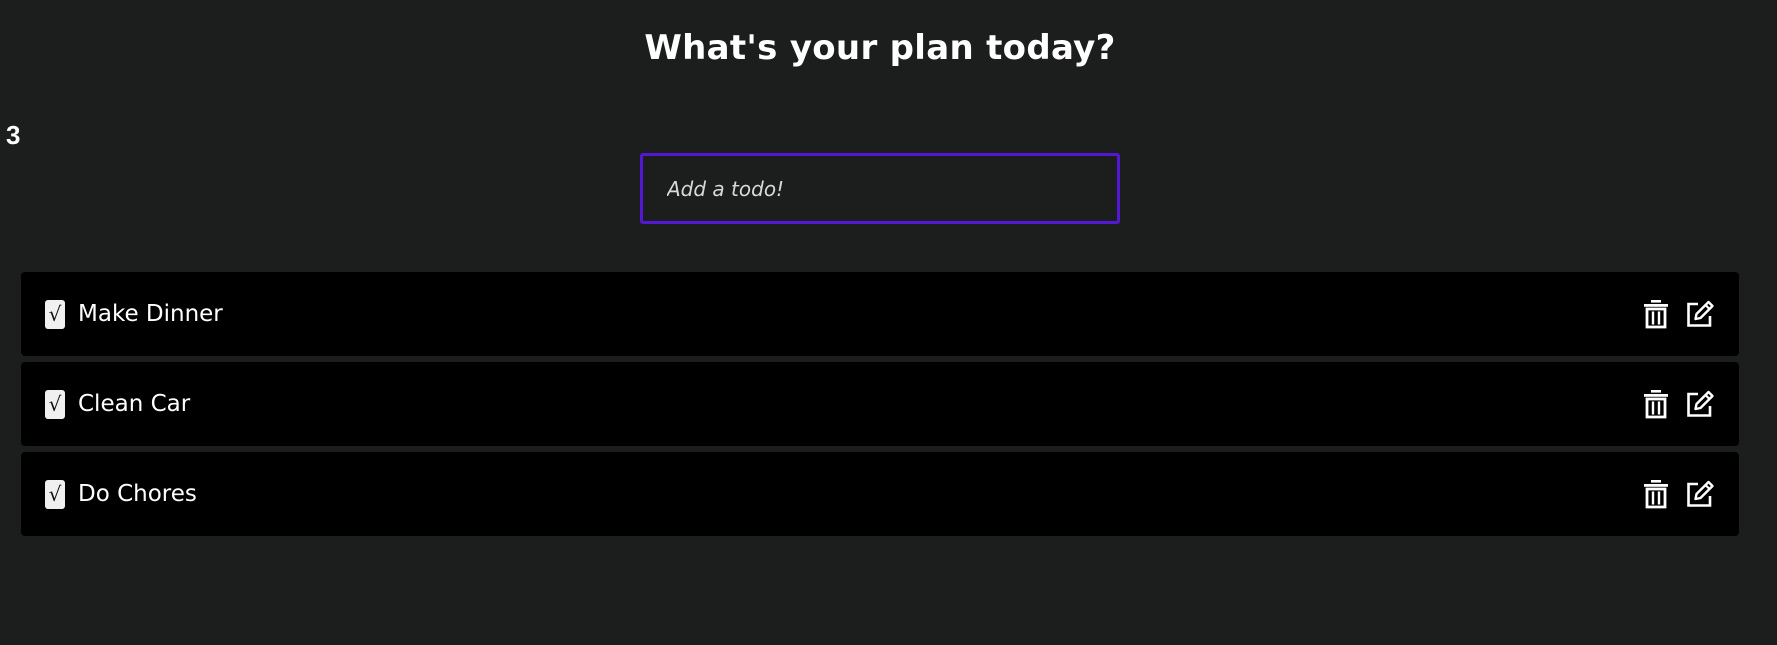 The image size is (1777, 645). I want to click on todo-label: Do Chores, so click(137, 494).